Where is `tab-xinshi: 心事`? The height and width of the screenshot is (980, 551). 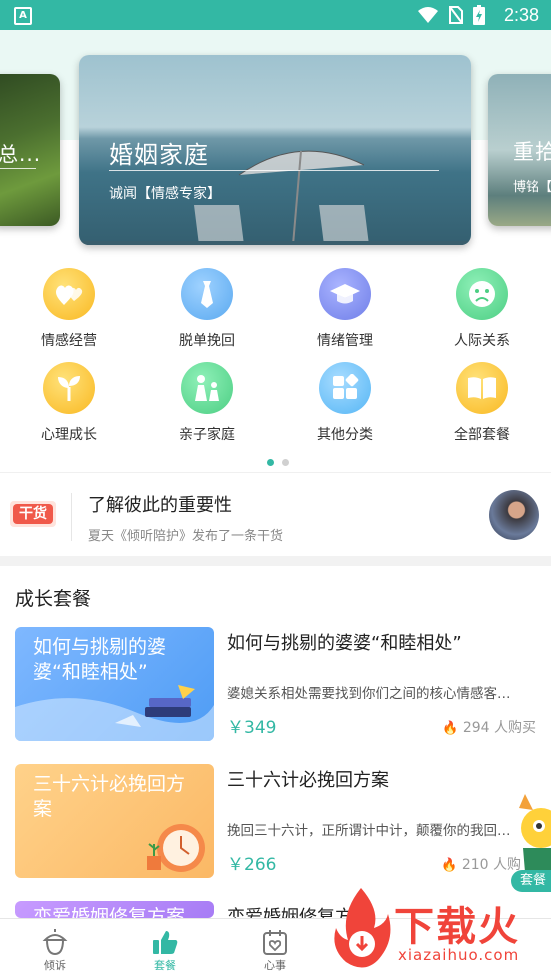 tab-xinshi: 心事 is located at coordinates (275, 950).